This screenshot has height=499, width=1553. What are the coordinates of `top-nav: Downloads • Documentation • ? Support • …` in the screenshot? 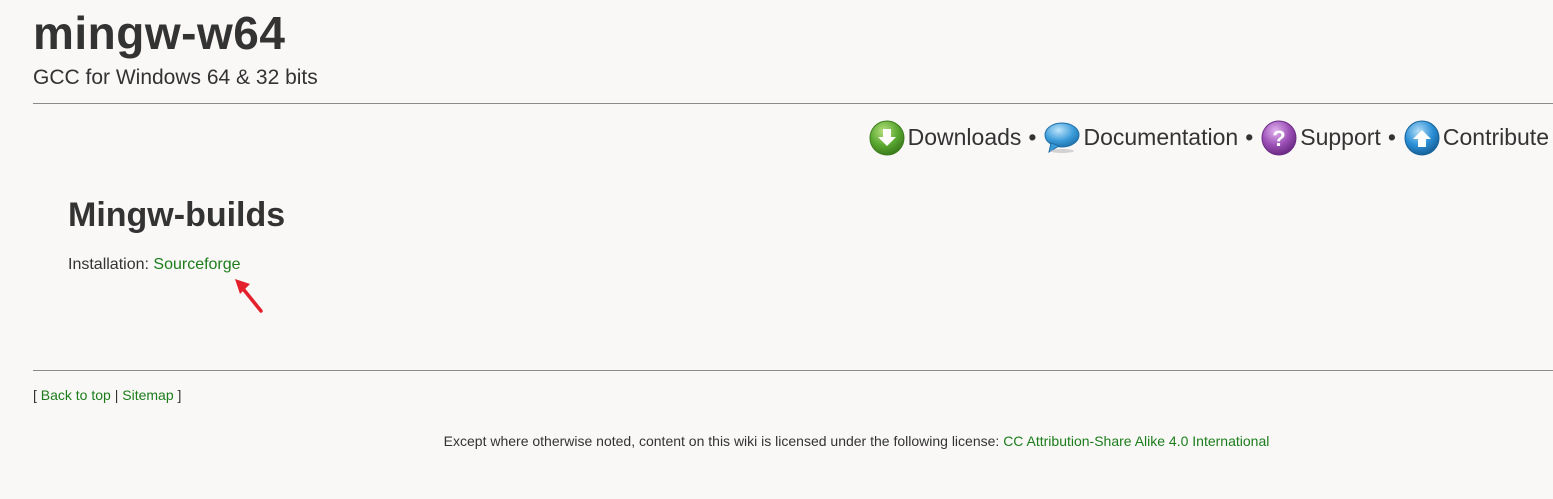 It's located at (1208, 137).